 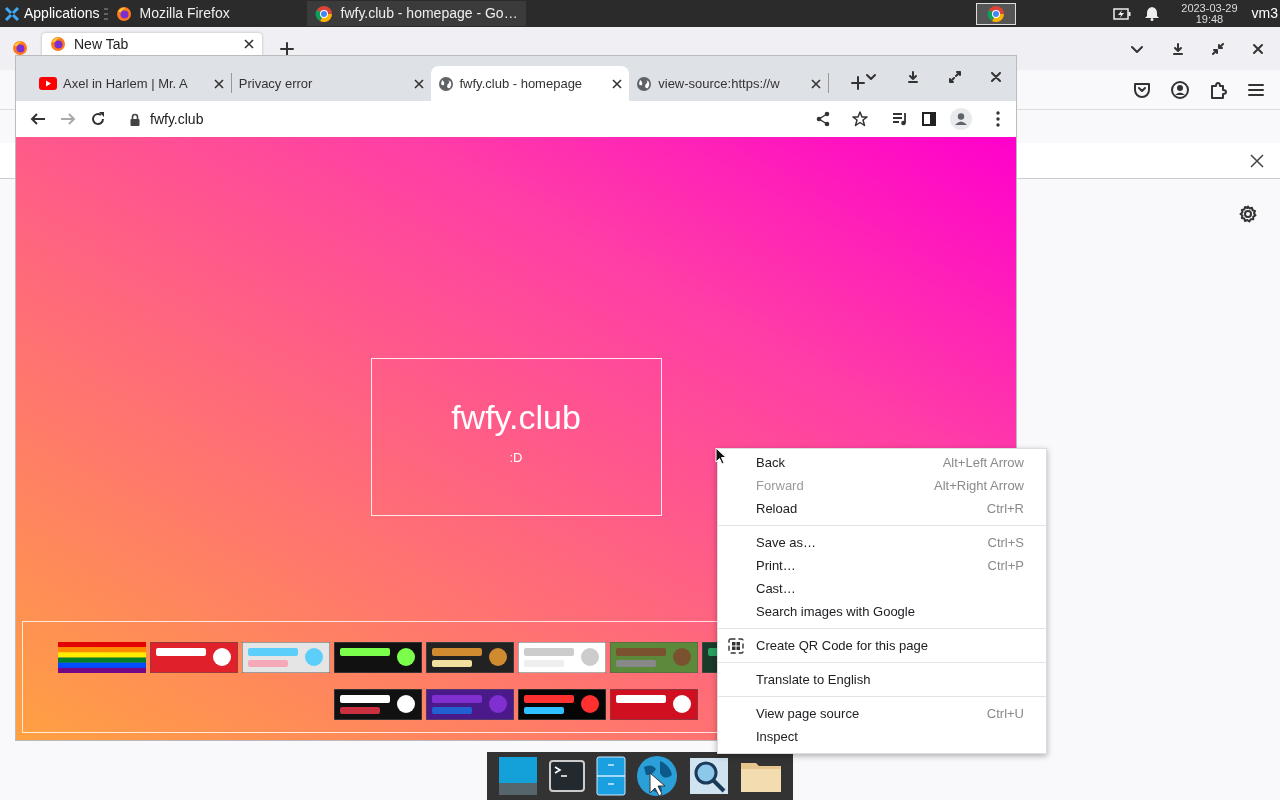 I want to click on share-icon, so click(x=823, y=119).